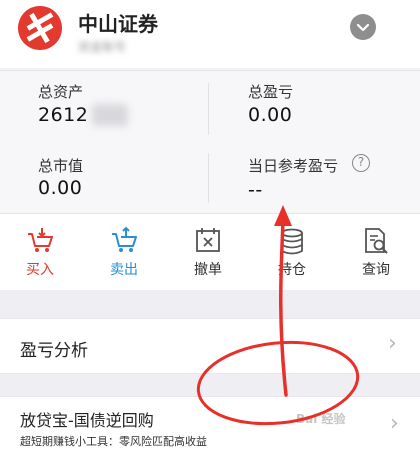  What do you see at coordinates (321, 419) in the screenshot?
I see `baidu-jingyan-watermark: Bai 经验` at bounding box center [321, 419].